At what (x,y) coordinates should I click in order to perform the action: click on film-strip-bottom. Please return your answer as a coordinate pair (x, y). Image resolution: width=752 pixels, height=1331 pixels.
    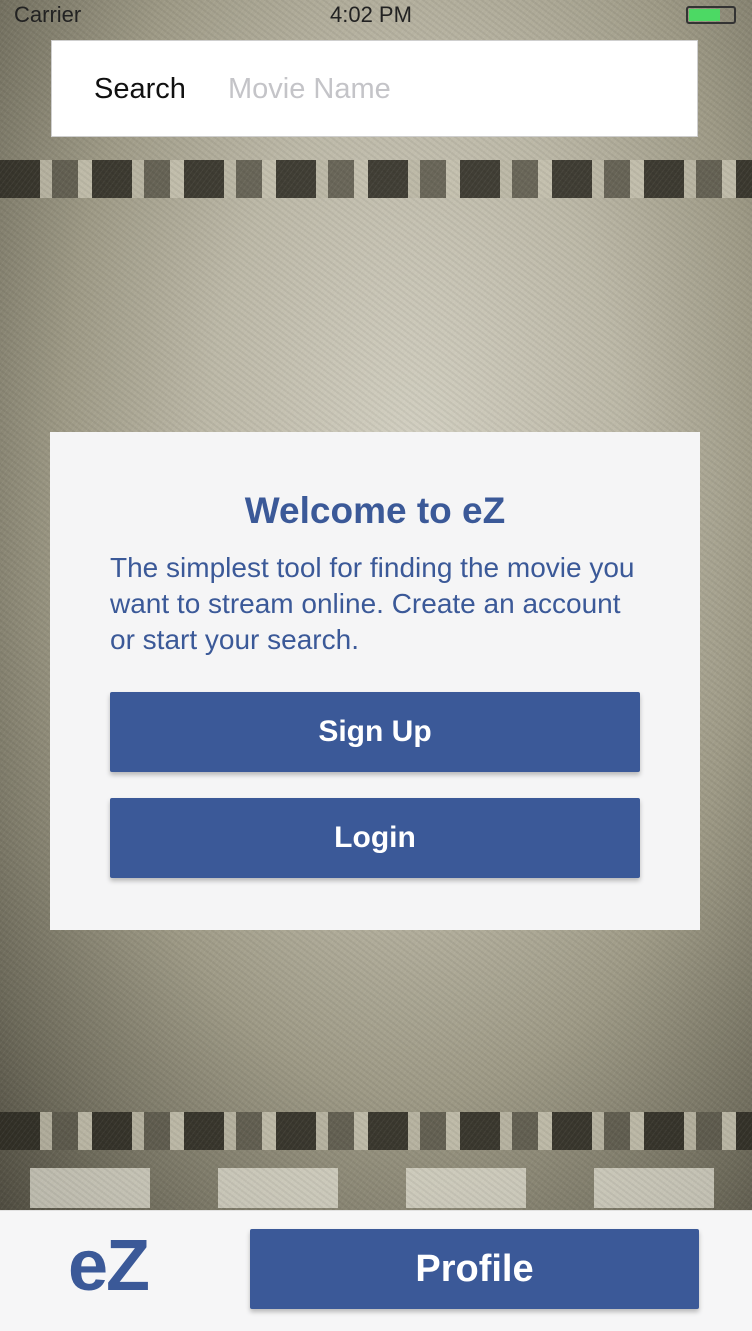
    Looking at the image, I should click on (376, 1131).